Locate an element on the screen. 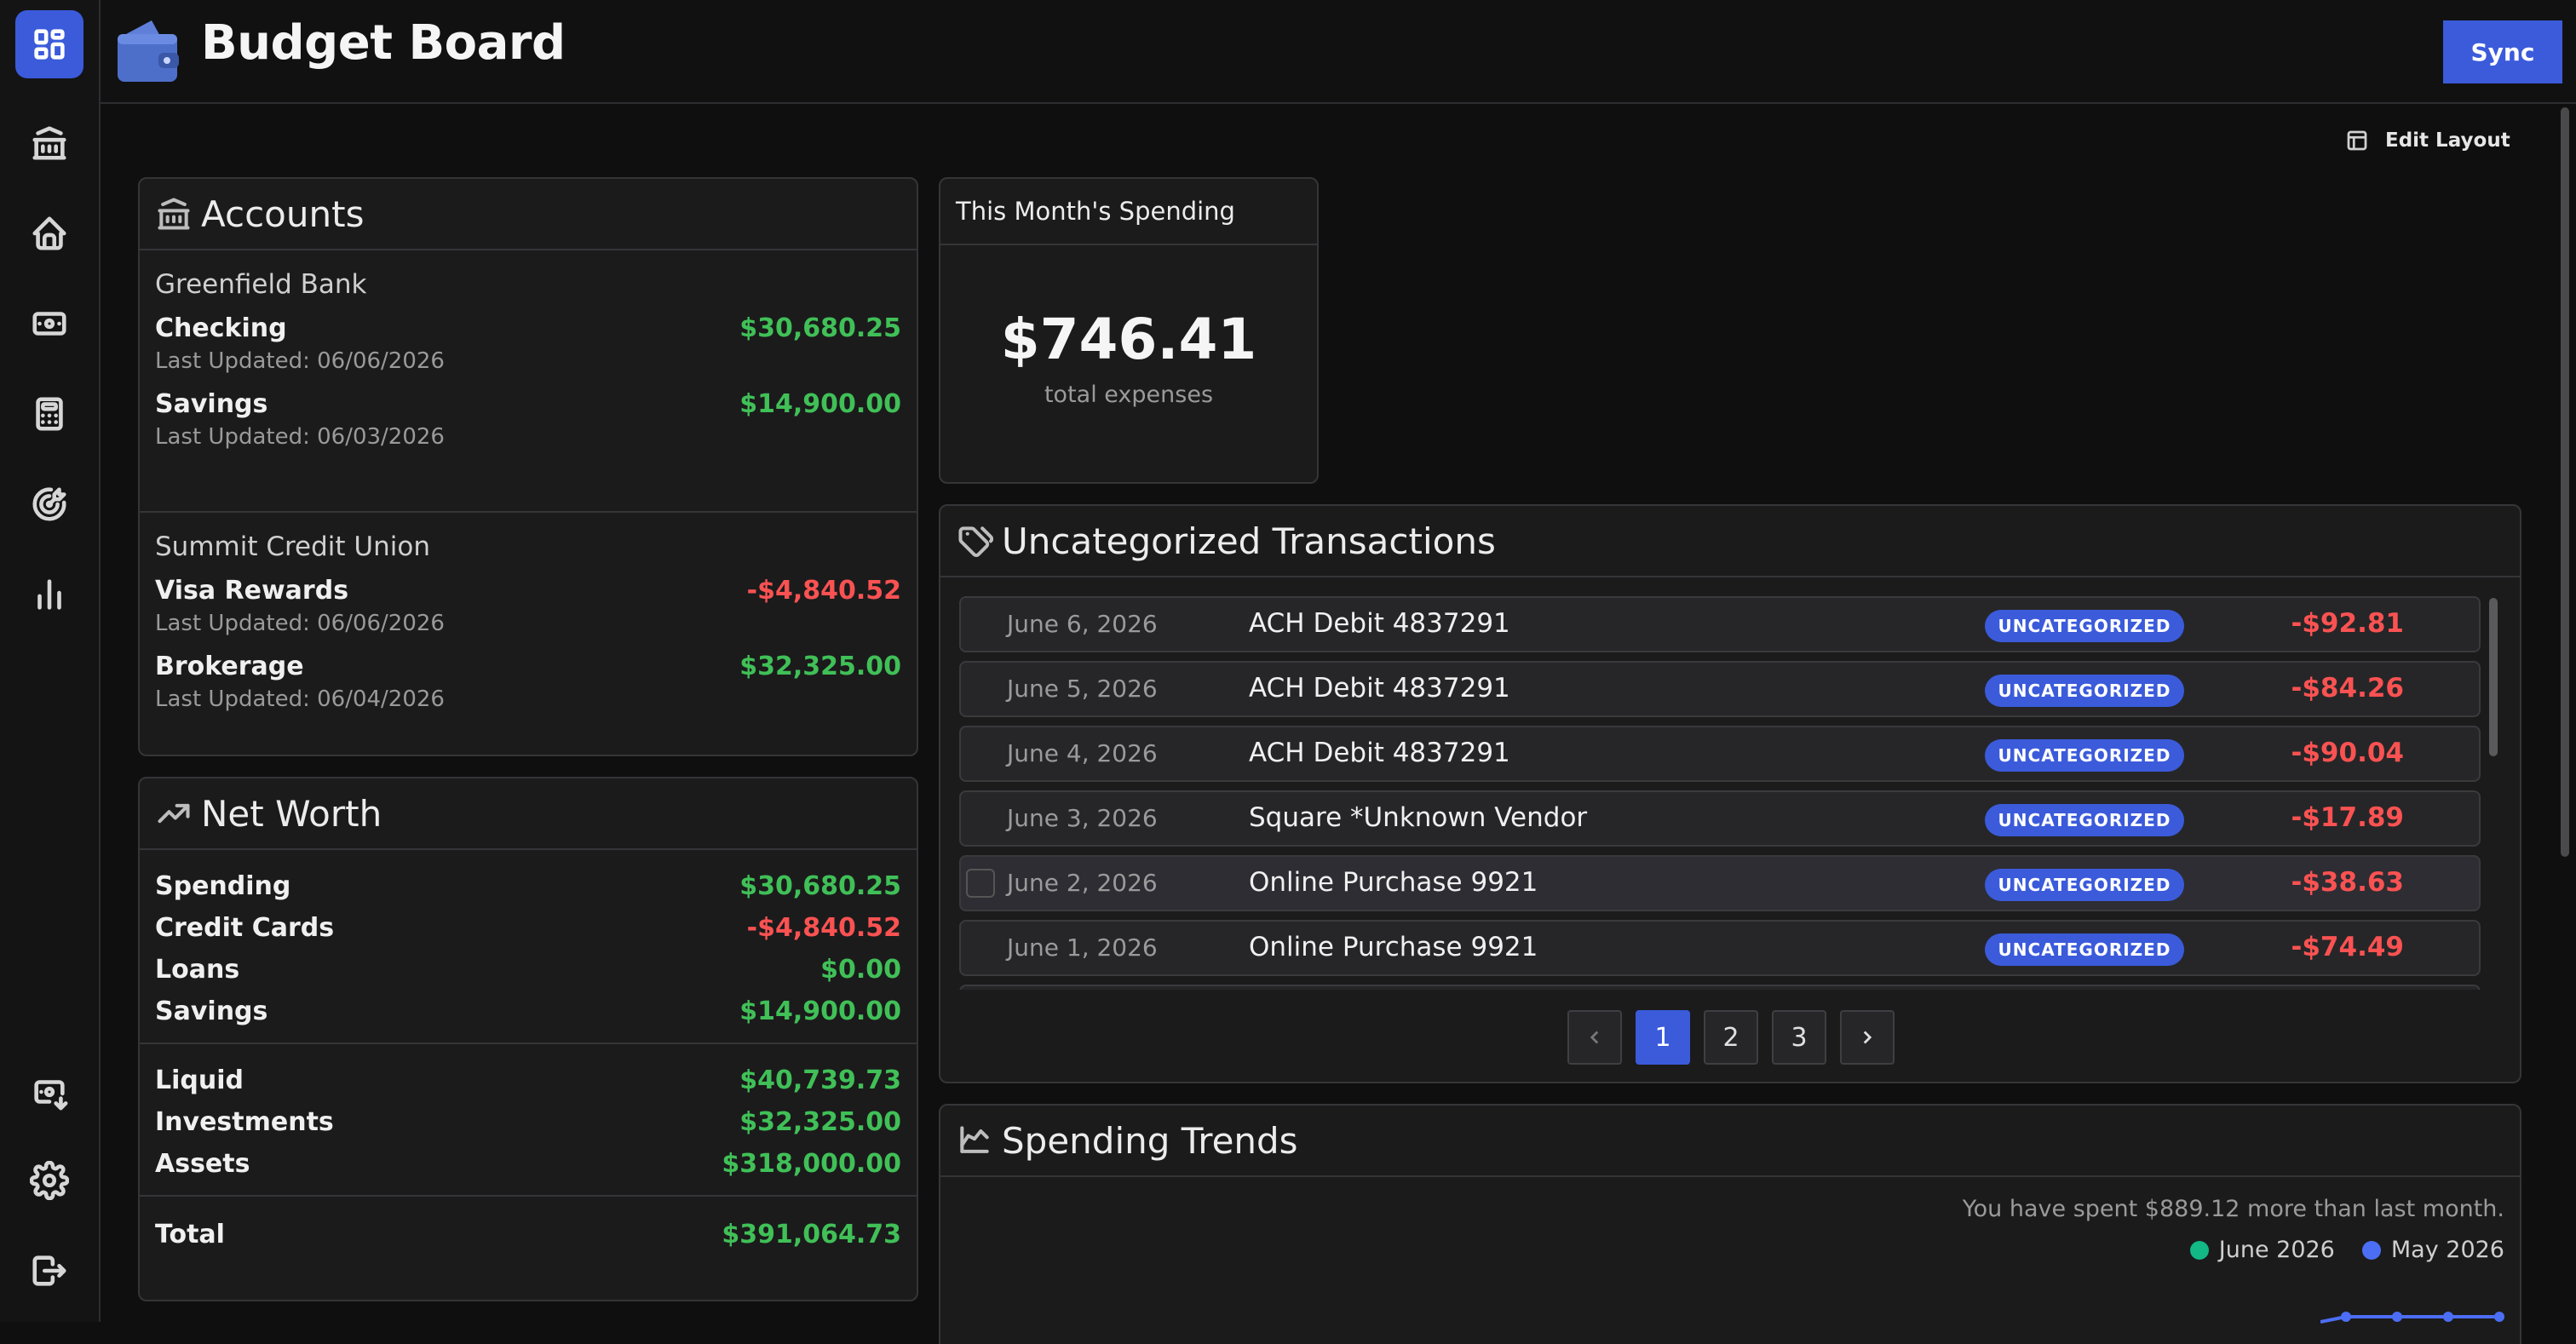  transaction-amount: -$92.81 is located at coordinates (2348, 623).